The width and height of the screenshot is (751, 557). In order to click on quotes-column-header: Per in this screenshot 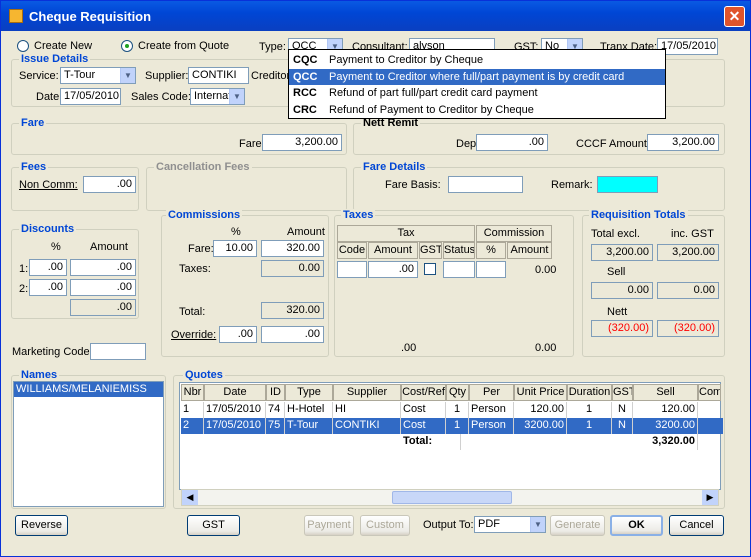, I will do `click(491, 392)`.